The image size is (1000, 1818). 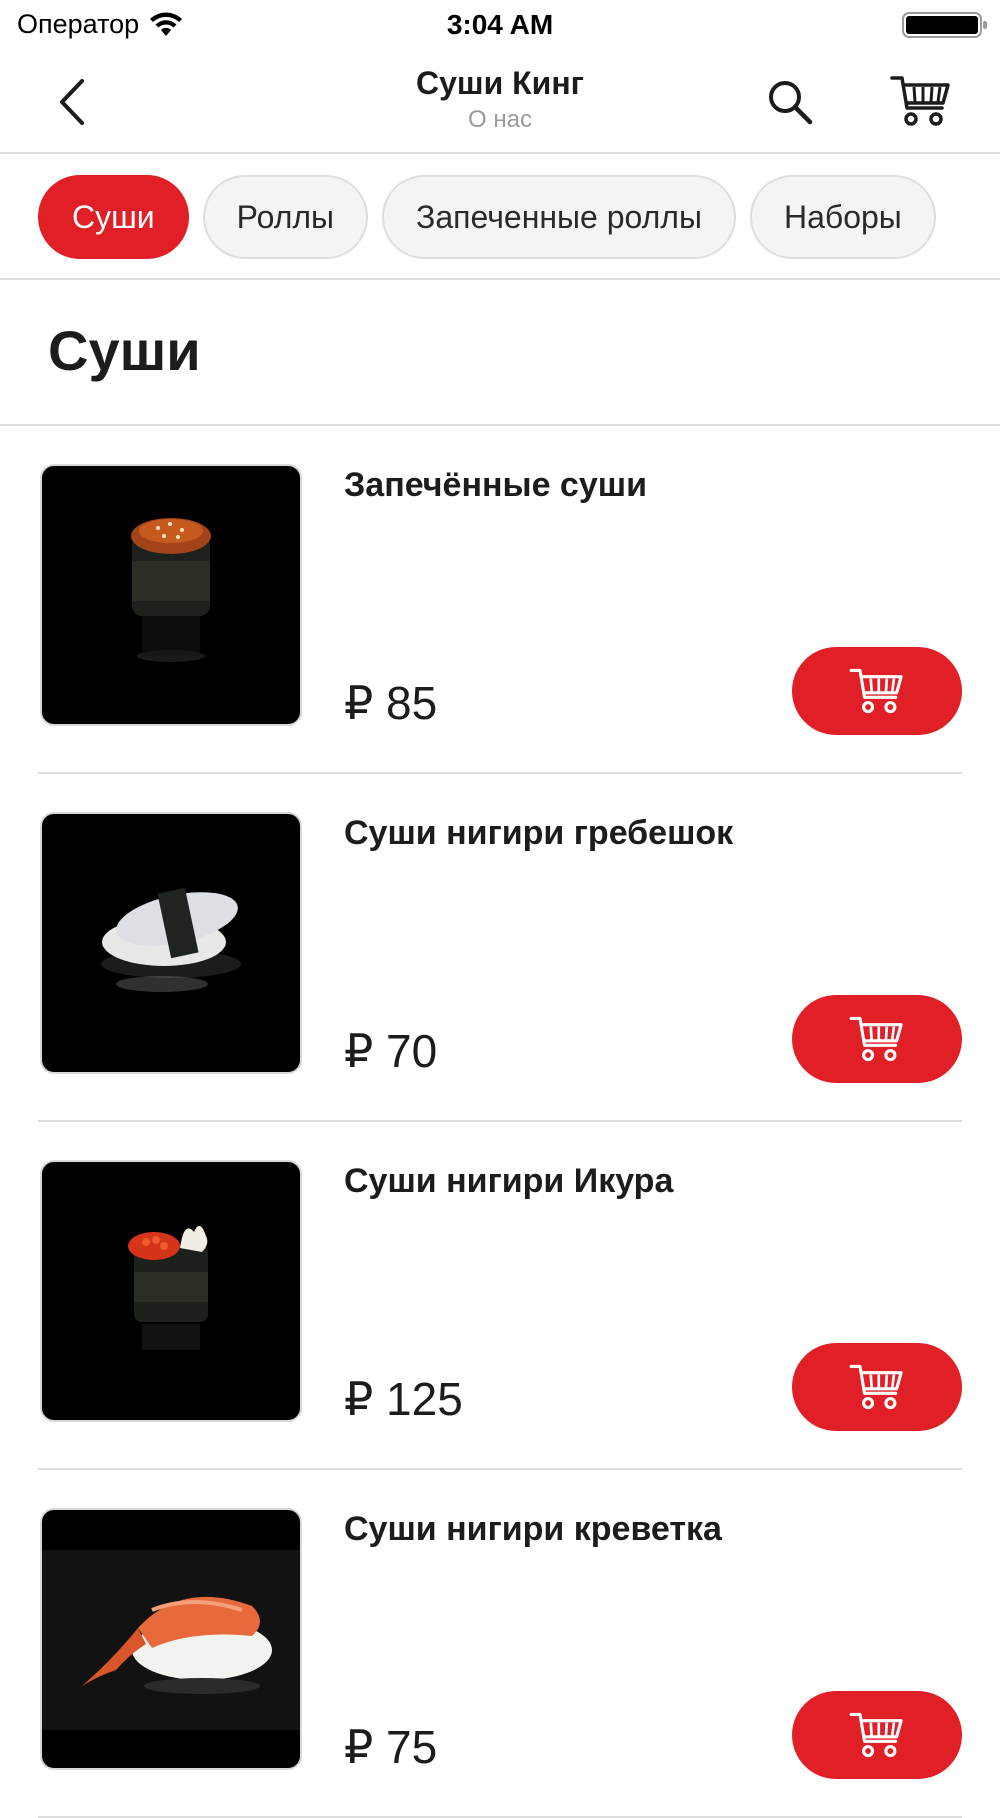 I want to click on product-price: ₽ 125, so click(x=403, y=1399).